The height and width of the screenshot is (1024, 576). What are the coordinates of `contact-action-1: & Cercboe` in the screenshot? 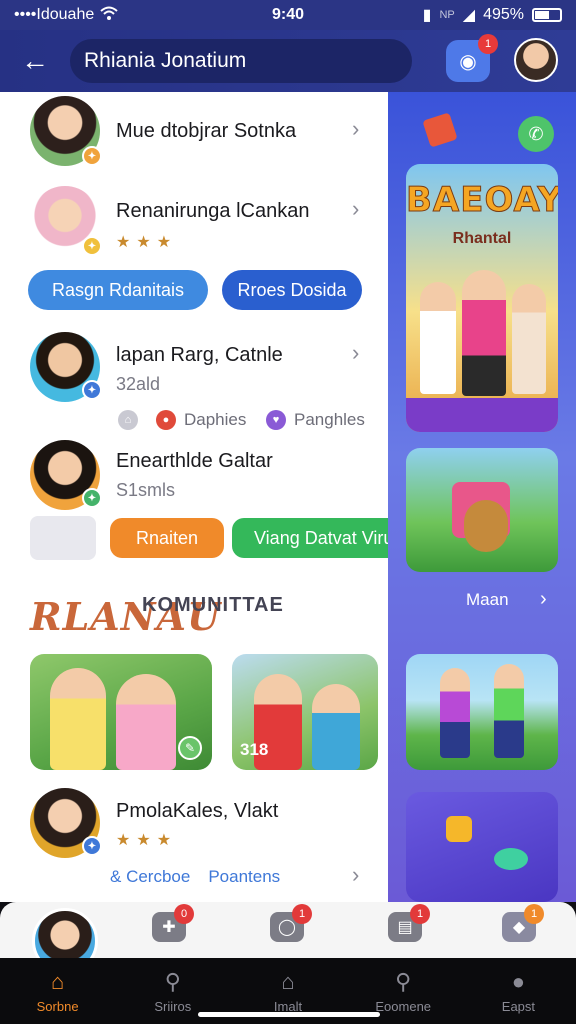 It's located at (150, 877).